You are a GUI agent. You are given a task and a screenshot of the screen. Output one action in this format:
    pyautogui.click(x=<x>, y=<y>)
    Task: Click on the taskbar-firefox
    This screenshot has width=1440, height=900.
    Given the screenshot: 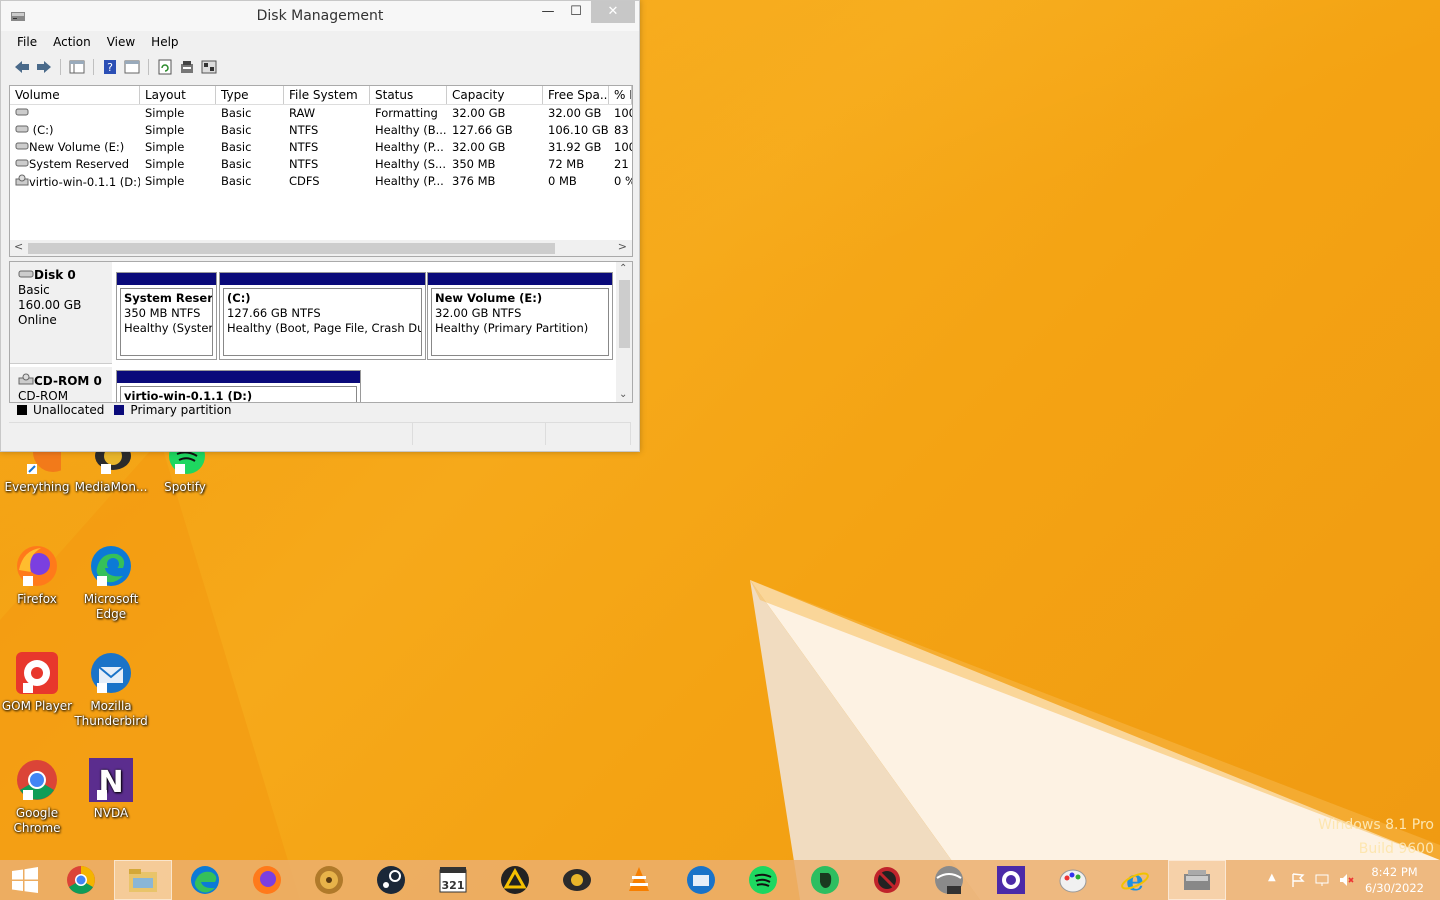 What is the action you would take?
    pyautogui.click(x=267, y=880)
    